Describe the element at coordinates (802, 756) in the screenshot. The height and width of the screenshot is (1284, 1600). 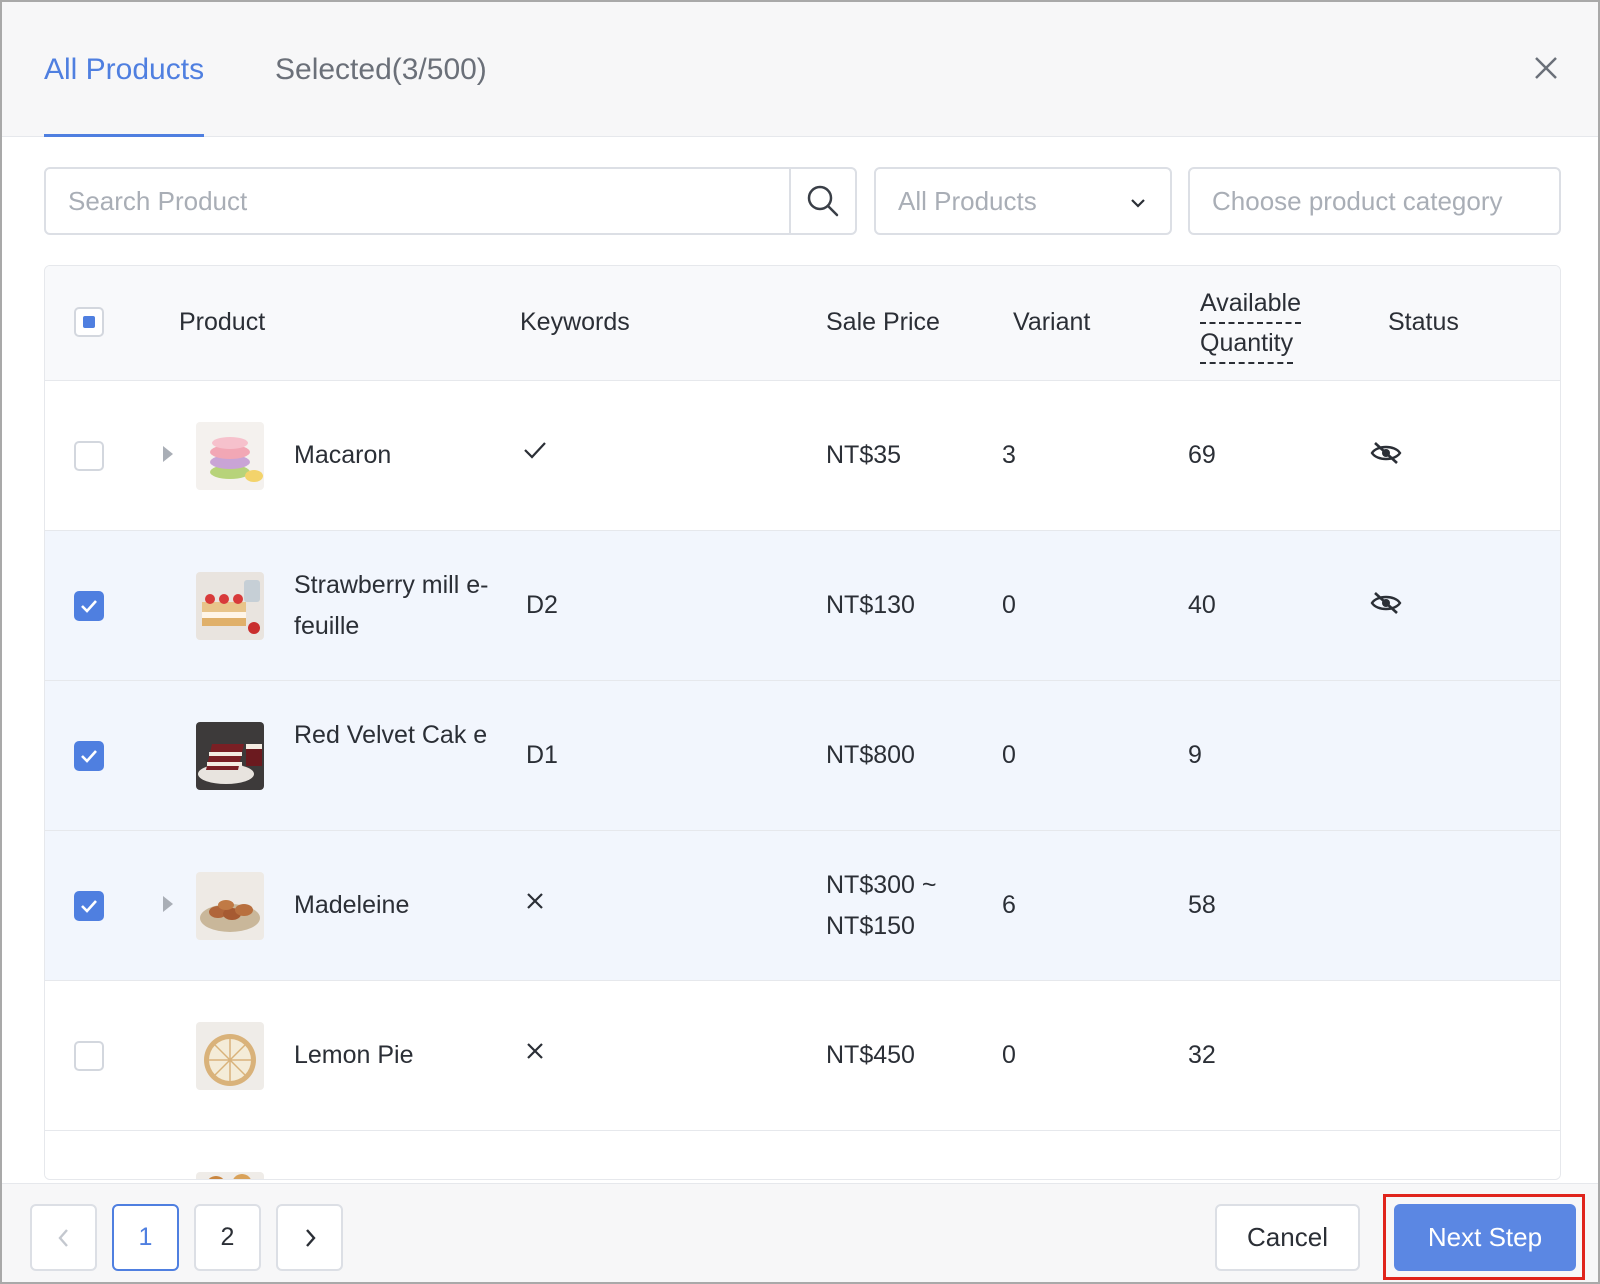
I see `table-row: Red Velvet Cak e D1 NT$800 0 9` at that location.